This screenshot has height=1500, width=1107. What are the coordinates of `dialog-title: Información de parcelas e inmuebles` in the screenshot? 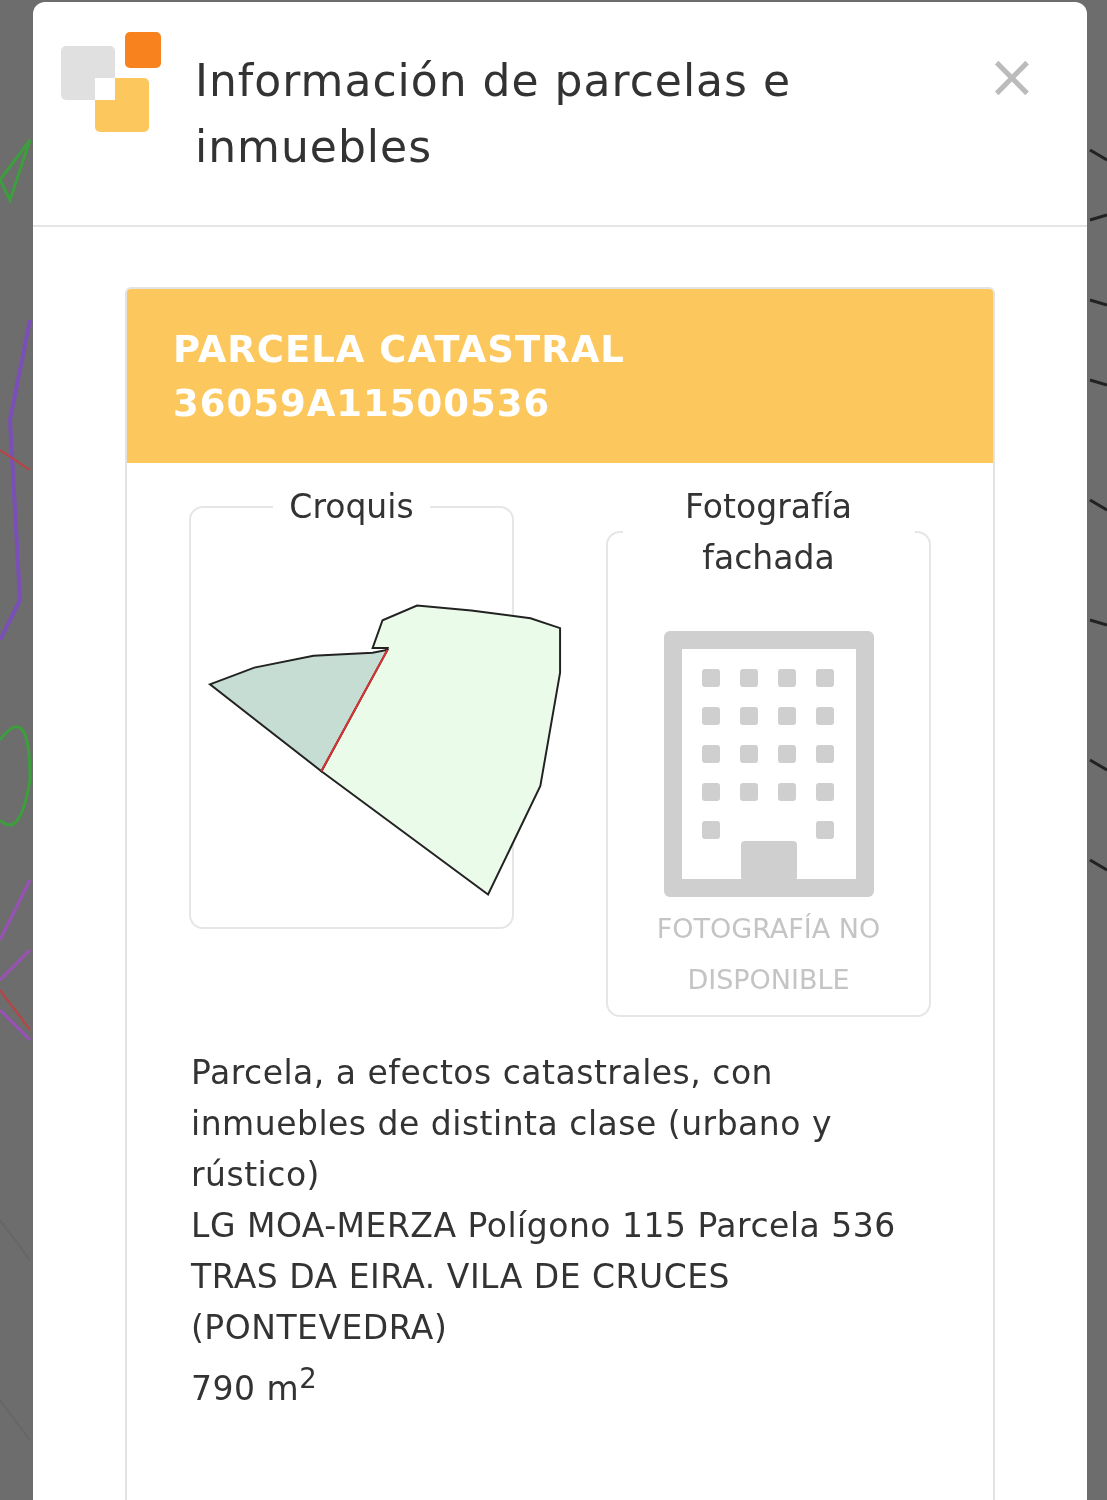 It's located at (494, 114).